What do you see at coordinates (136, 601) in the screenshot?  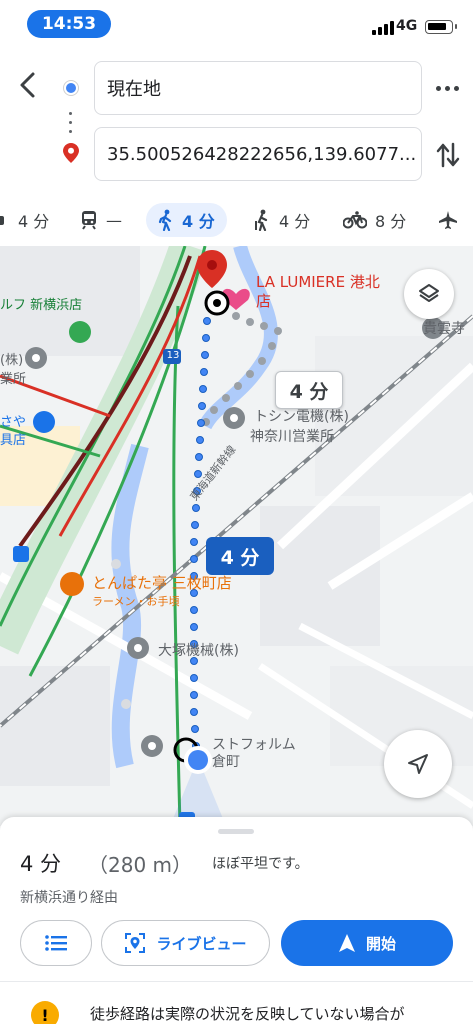 I see `map-label-tonpata-2: ラーメン・お手頃` at bounding box center [136, 601].